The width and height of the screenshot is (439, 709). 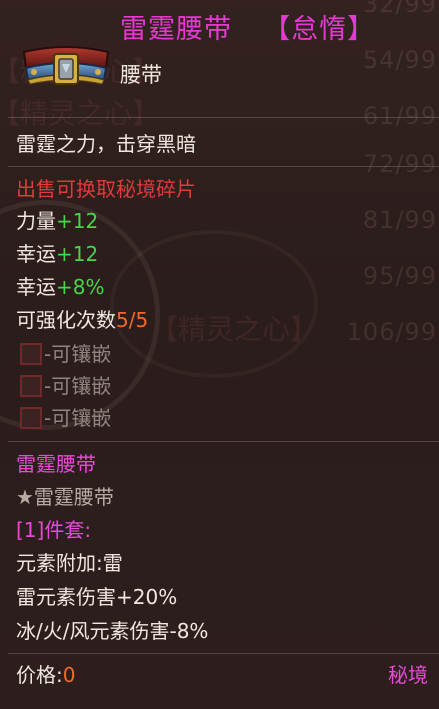 What do you see at coordinates (247, 30) in the screenshot?
I see `item-title: 雷霆腰带 【怠惰】` at bounding box center [247, 30].